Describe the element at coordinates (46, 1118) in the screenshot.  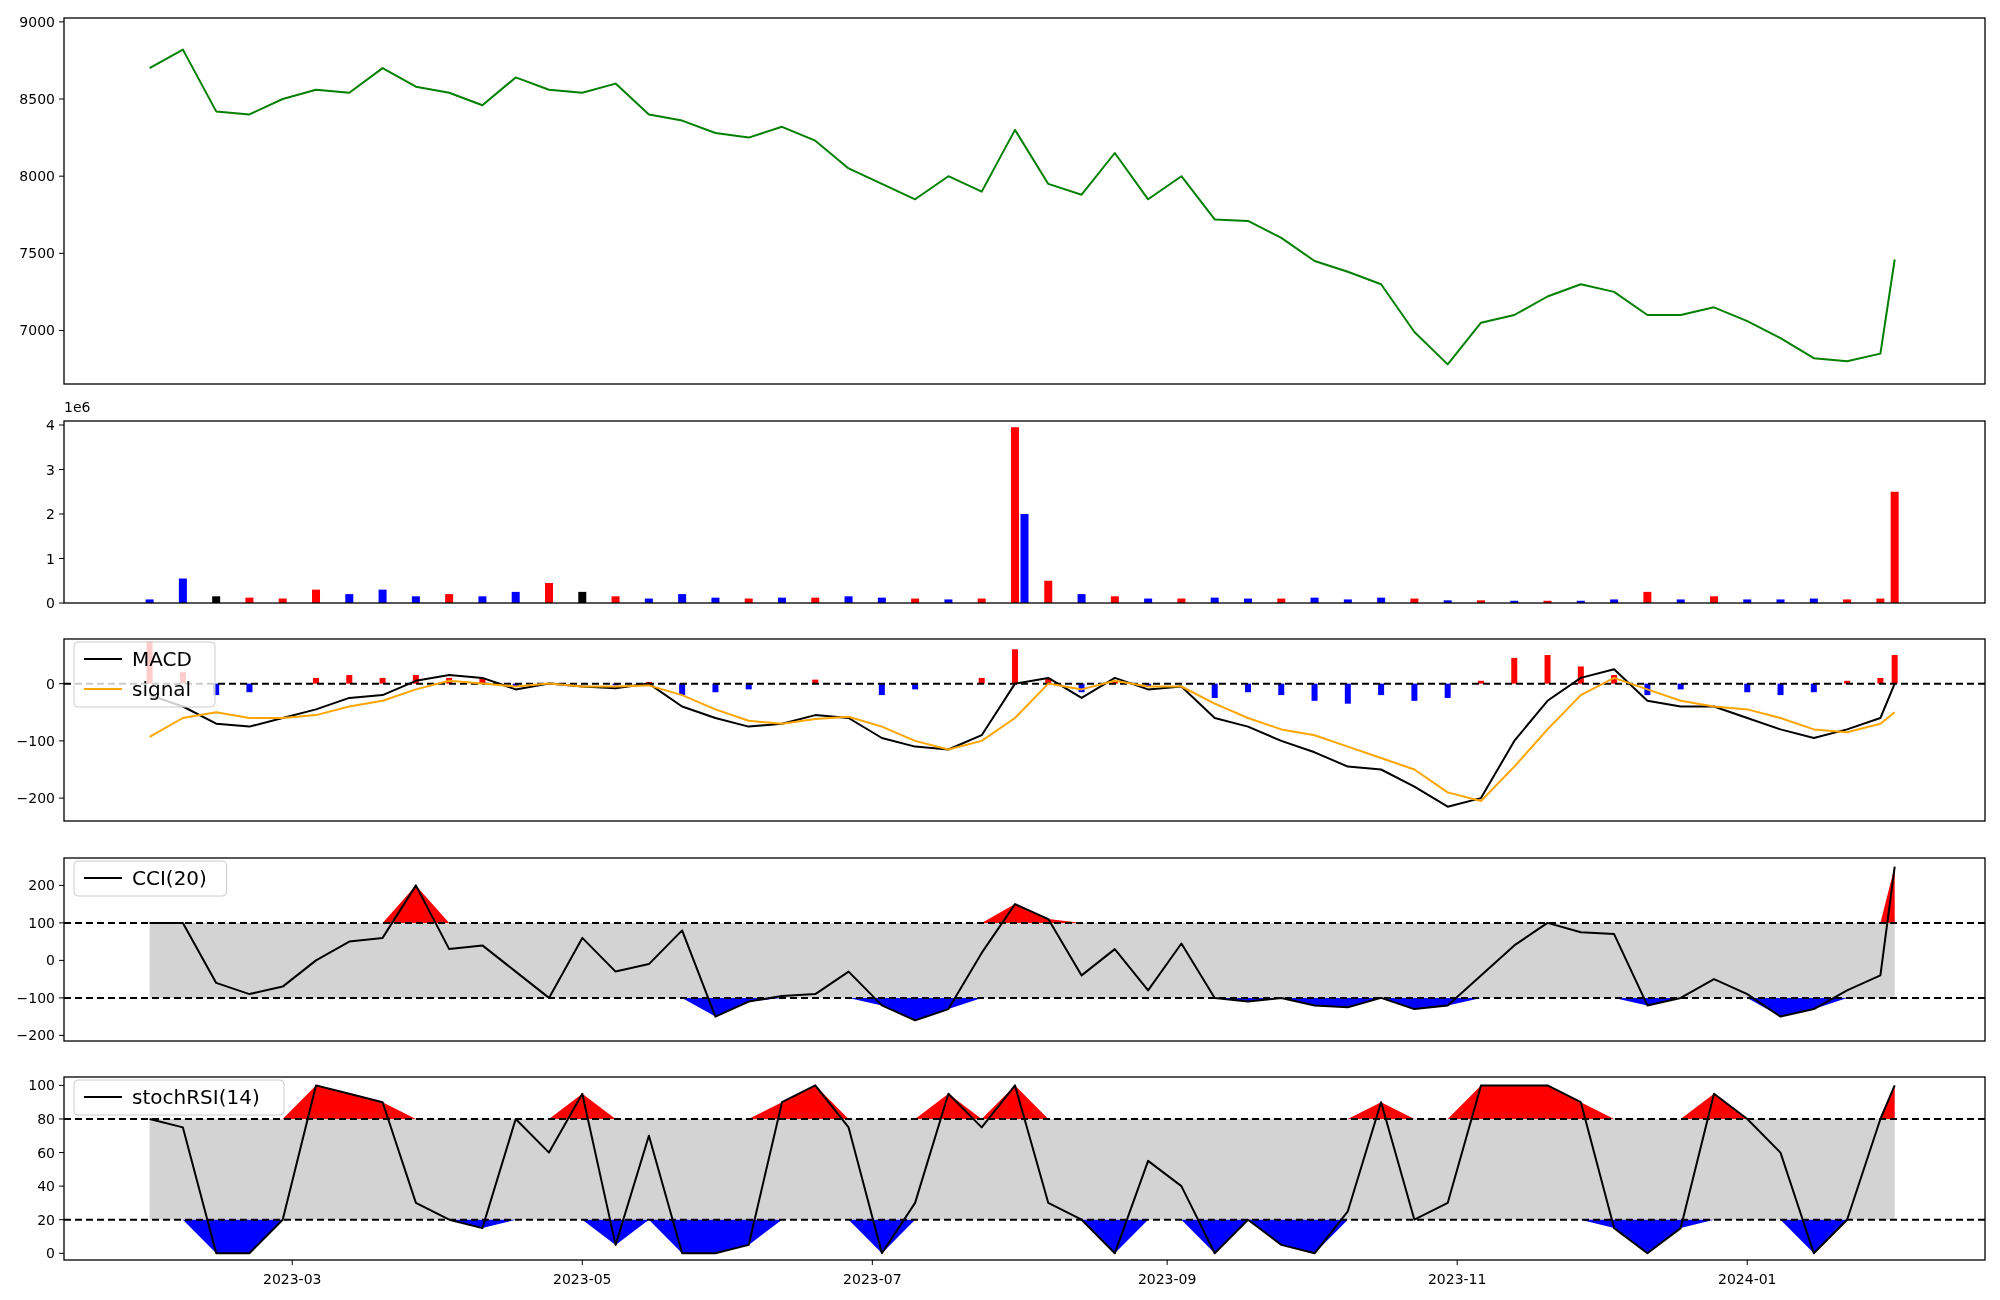
I see `axis-tick-label: 80` at that location.